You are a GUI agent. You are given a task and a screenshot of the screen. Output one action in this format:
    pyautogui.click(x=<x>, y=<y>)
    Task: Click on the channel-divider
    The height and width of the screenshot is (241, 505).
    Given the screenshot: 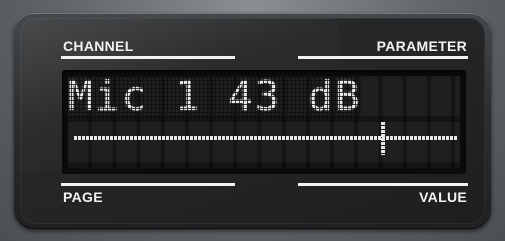 What is the action you would take?
    pyautogui.click(x=148, y=57)
    